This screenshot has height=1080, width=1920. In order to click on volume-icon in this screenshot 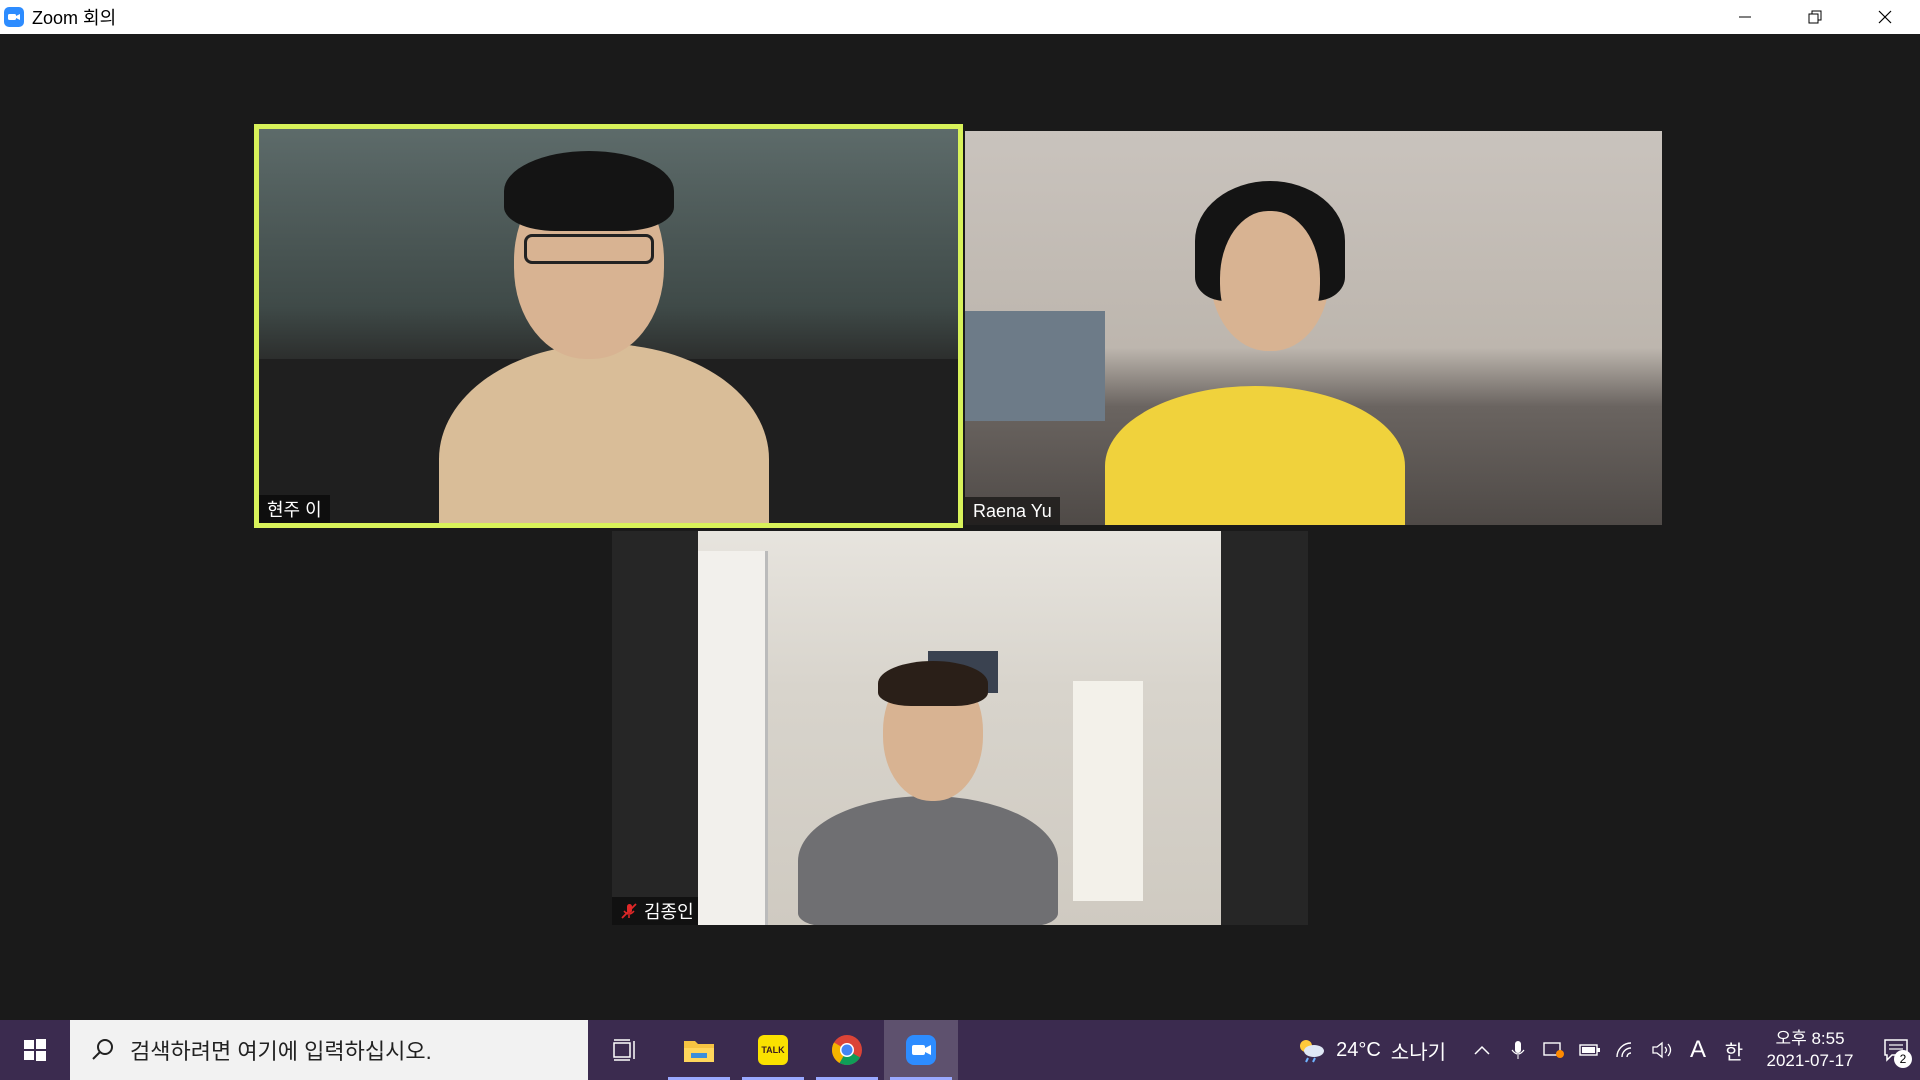, I will do `click(1662, 1050)`.